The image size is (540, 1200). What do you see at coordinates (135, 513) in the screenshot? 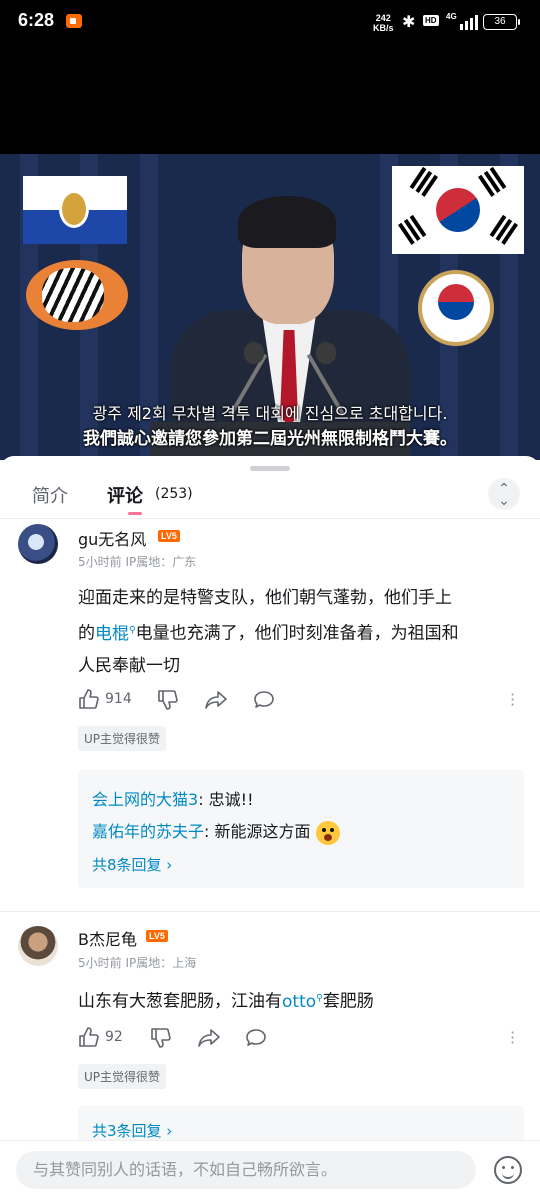
I see `active-tab-indicator` at bounding box center [135, 513].